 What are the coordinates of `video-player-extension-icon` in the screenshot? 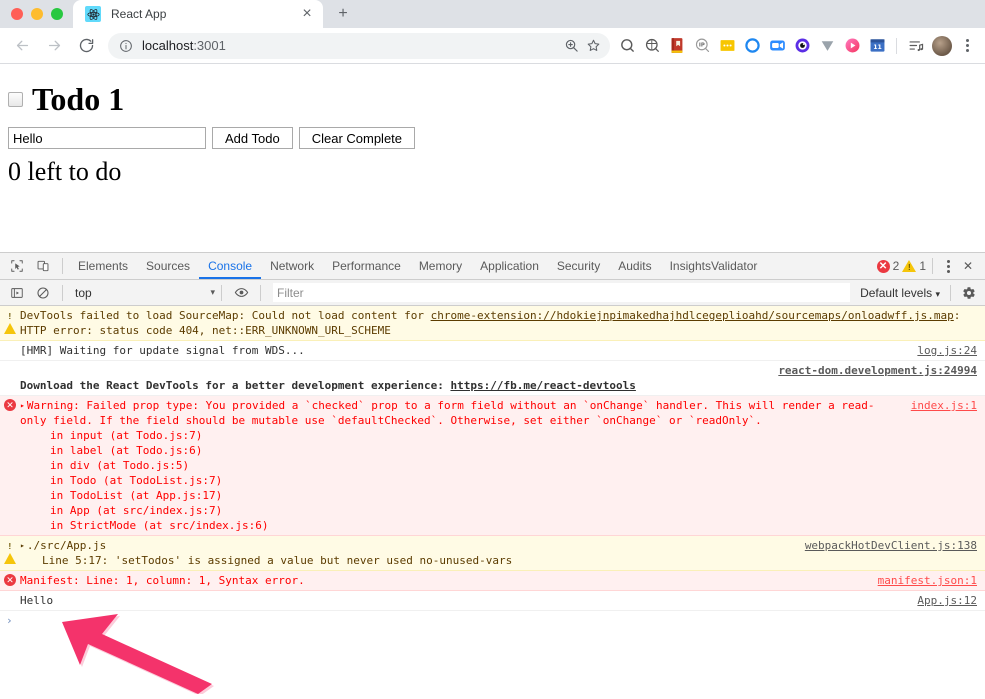 It's located at (852, 46).